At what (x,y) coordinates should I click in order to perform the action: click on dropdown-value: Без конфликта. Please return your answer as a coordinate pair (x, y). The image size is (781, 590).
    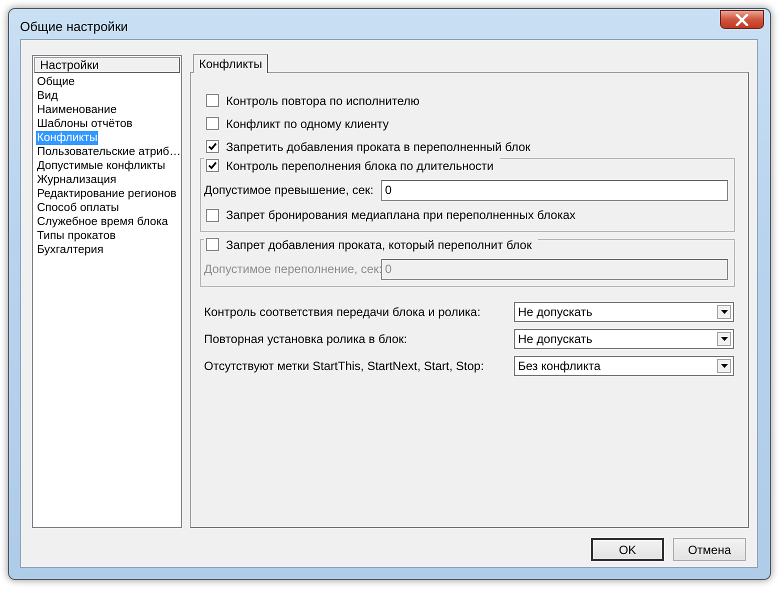
    Looking at the image, I should click on (559, 365).